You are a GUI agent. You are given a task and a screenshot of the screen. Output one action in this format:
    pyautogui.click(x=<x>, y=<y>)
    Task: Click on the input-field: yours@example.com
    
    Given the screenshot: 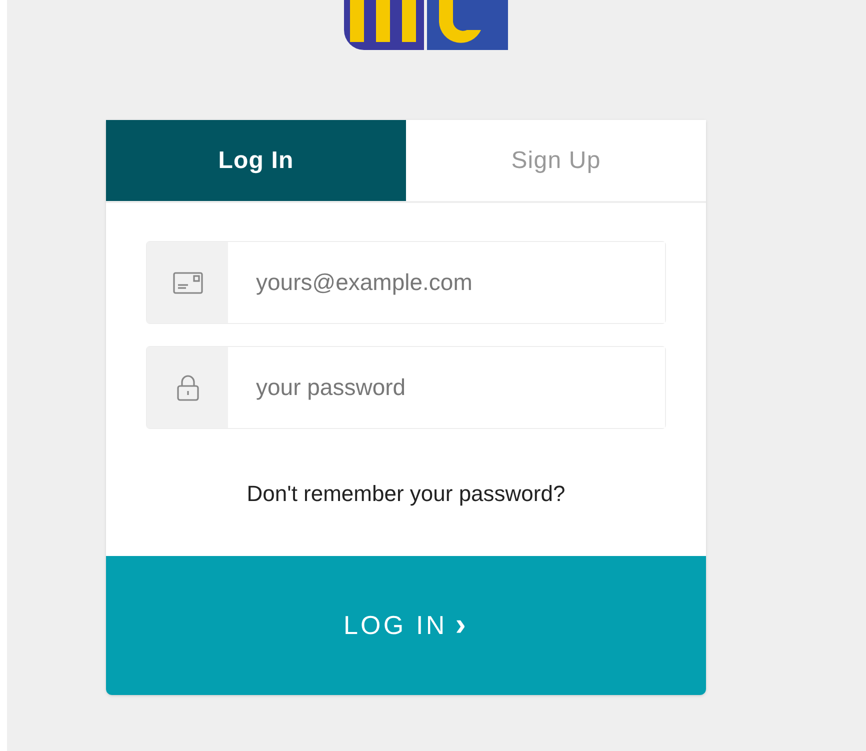 What is the action you would take?
    pyautogui.click(x=406, y=282)
    